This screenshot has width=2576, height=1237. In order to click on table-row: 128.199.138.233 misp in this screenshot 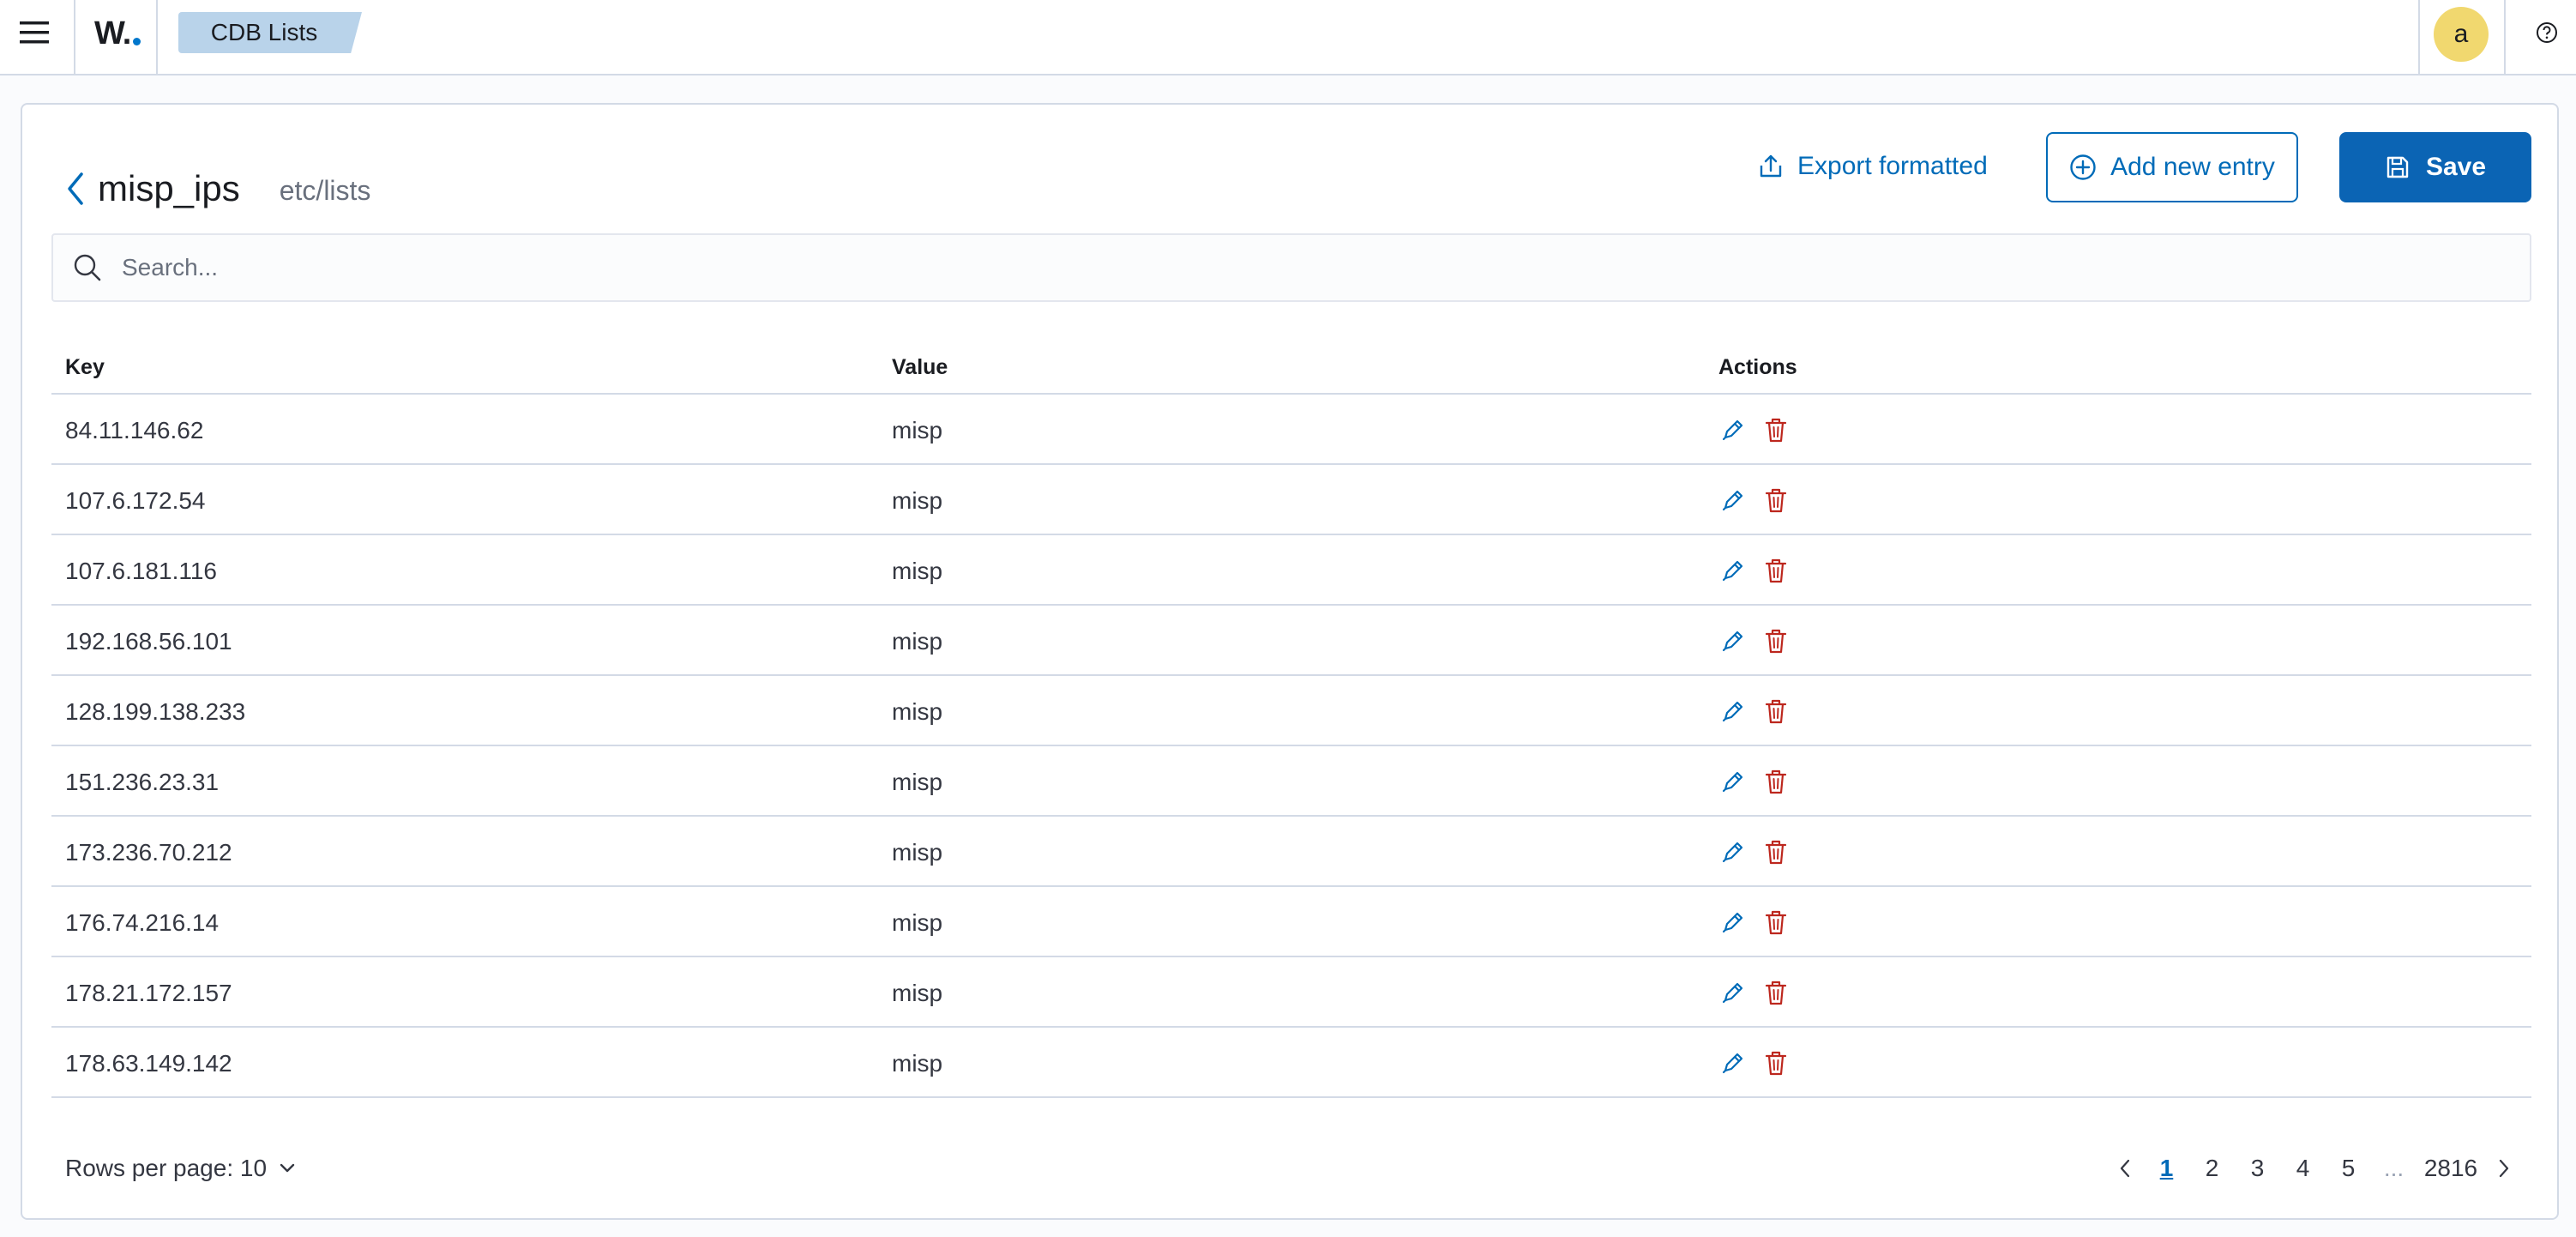, I will do `click(1291, 711)`.